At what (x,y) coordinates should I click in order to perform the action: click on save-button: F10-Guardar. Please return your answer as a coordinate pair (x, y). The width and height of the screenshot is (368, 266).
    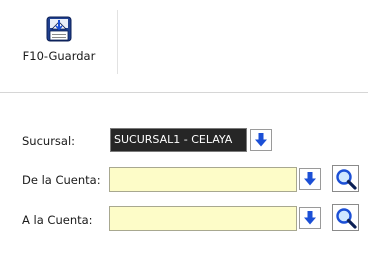
    Looking at the image, I should click on (66, 43).